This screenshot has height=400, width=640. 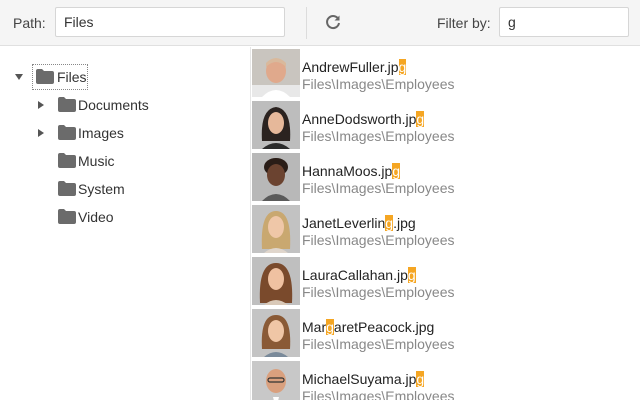 I want to click on filter-input, so click(x=564, y=22).